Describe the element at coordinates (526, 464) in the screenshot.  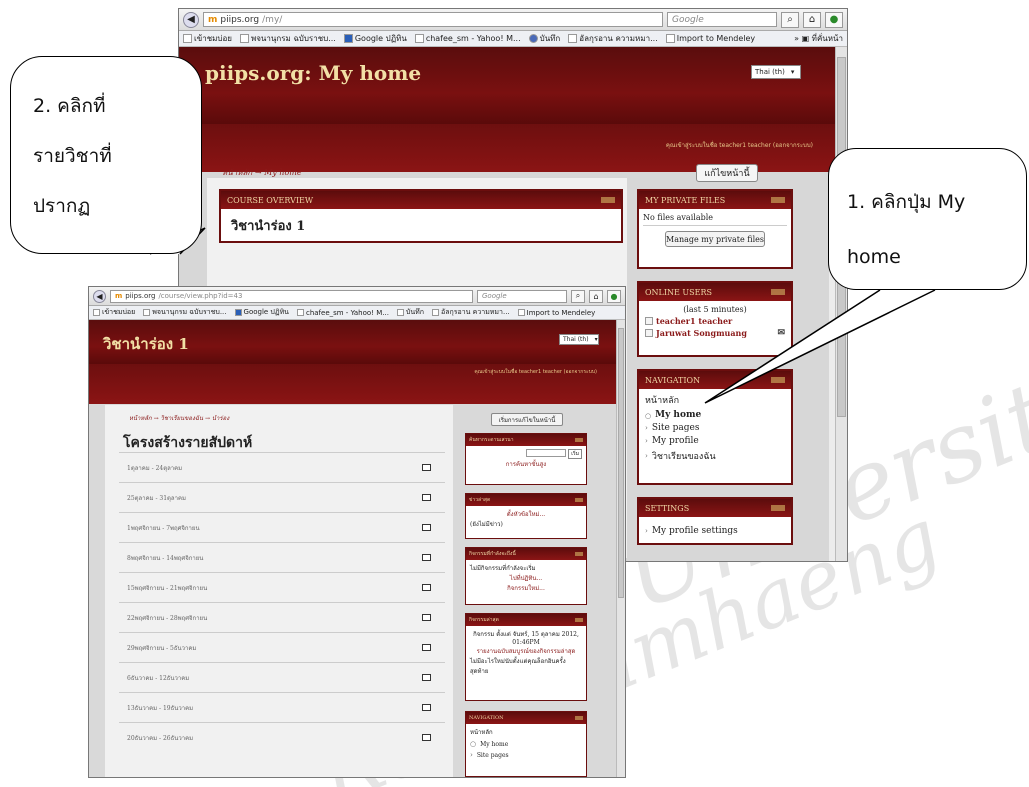
I see `advanced-search-link: การค้นหาขั้นสูง` at that location.